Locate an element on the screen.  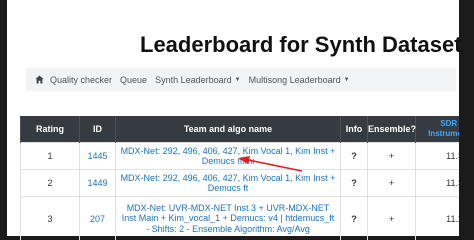
cell-rating: 2 is located at coordinates (50, 183).